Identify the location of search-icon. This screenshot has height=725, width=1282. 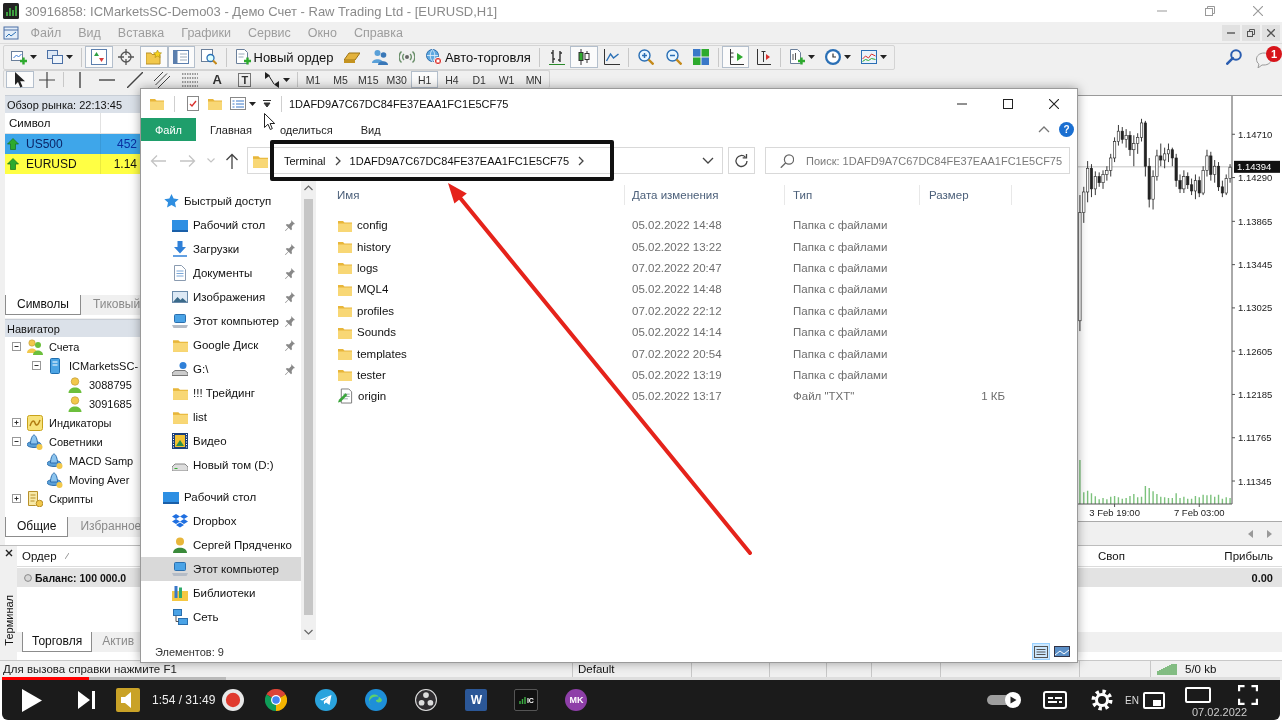
(1234, 57).